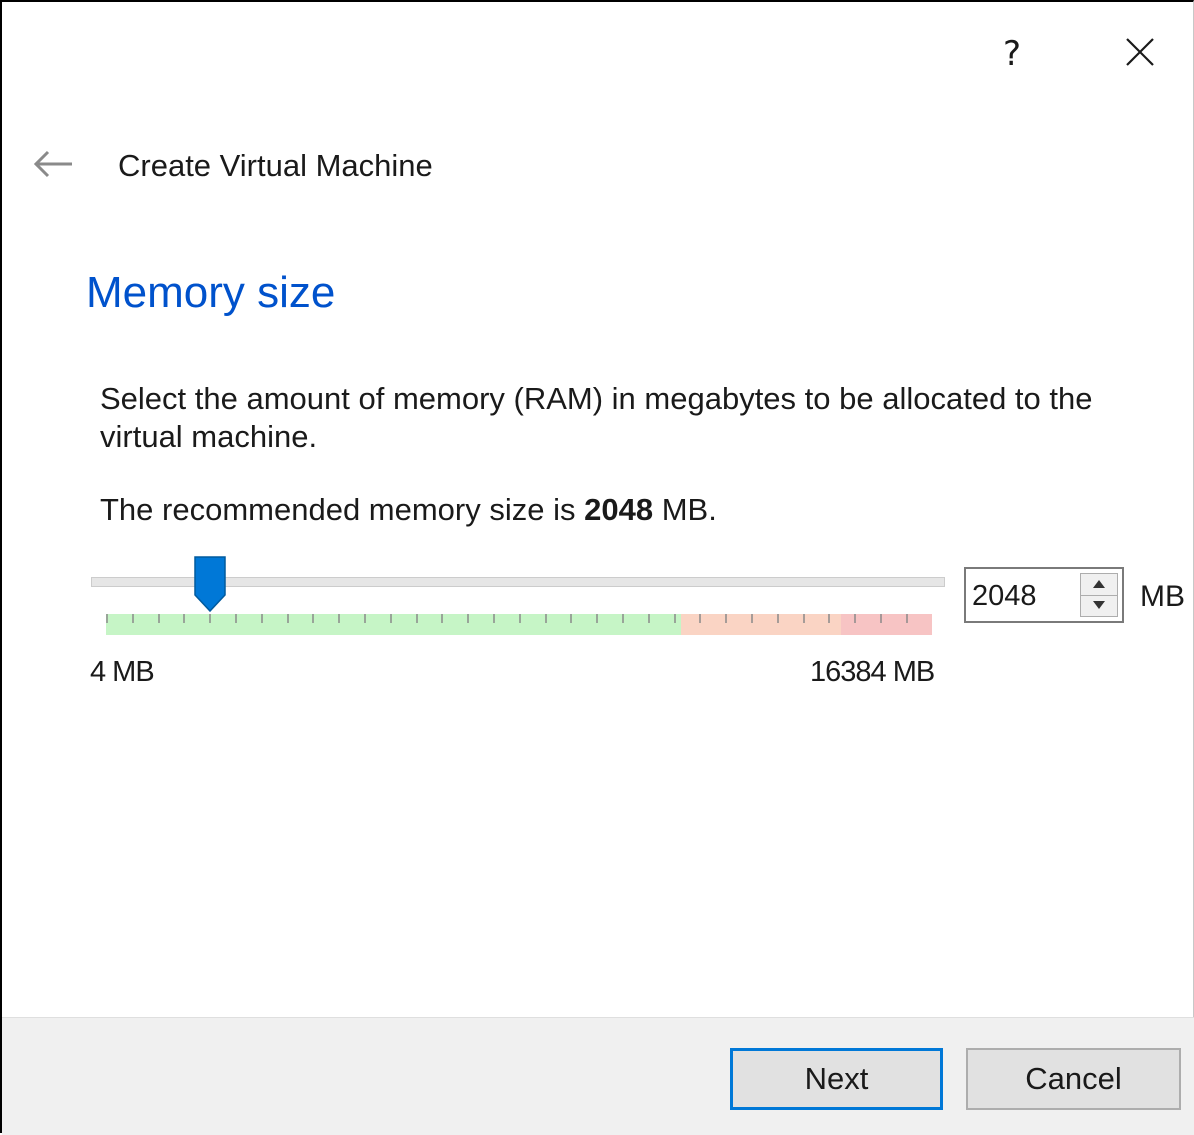 The width and height of the screenshot is (1194, 1135). What do you see at coordinates (1140, 52) in the screenshot?
I see `close-icon` at bounding box center [1140, 52].